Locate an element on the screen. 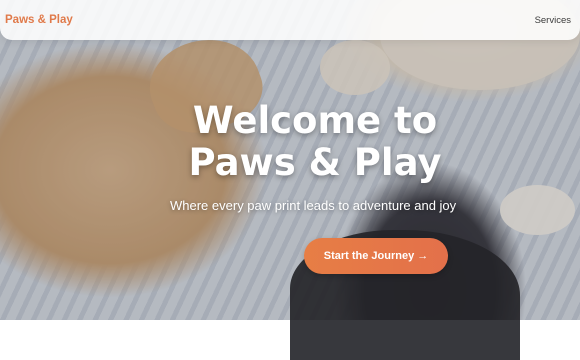  top-navbar: Paws & Play Services is located at coordinates (290, 20).